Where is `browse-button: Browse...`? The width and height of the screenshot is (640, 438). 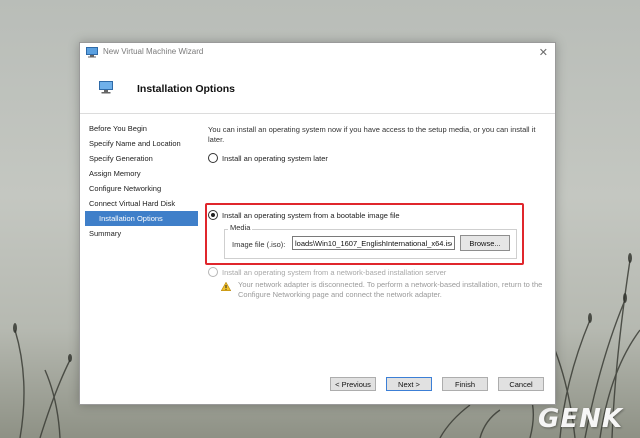 browse-button: Browse... is located at coordinates (485, 243).